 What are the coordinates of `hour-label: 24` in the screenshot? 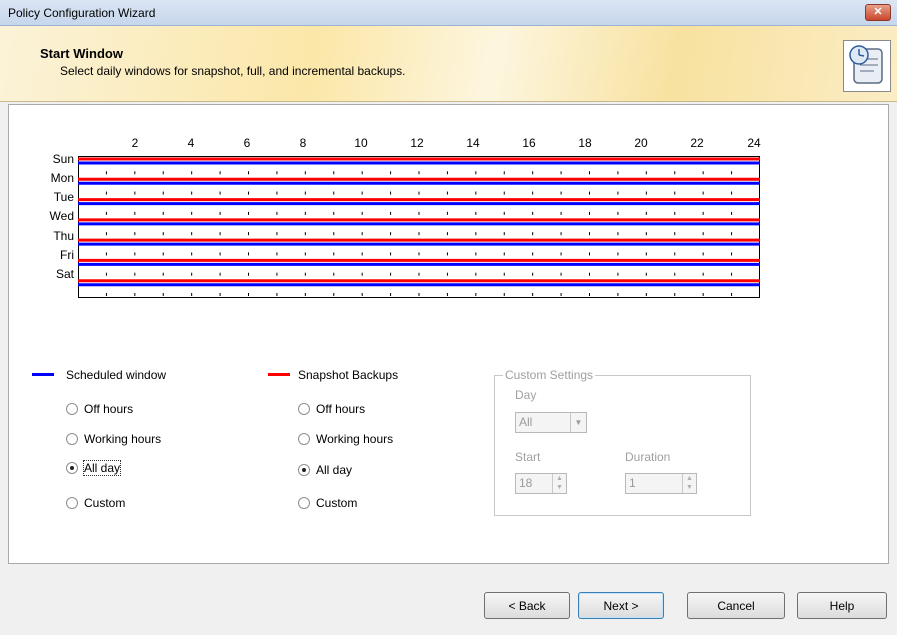 It's located at (754, 143).